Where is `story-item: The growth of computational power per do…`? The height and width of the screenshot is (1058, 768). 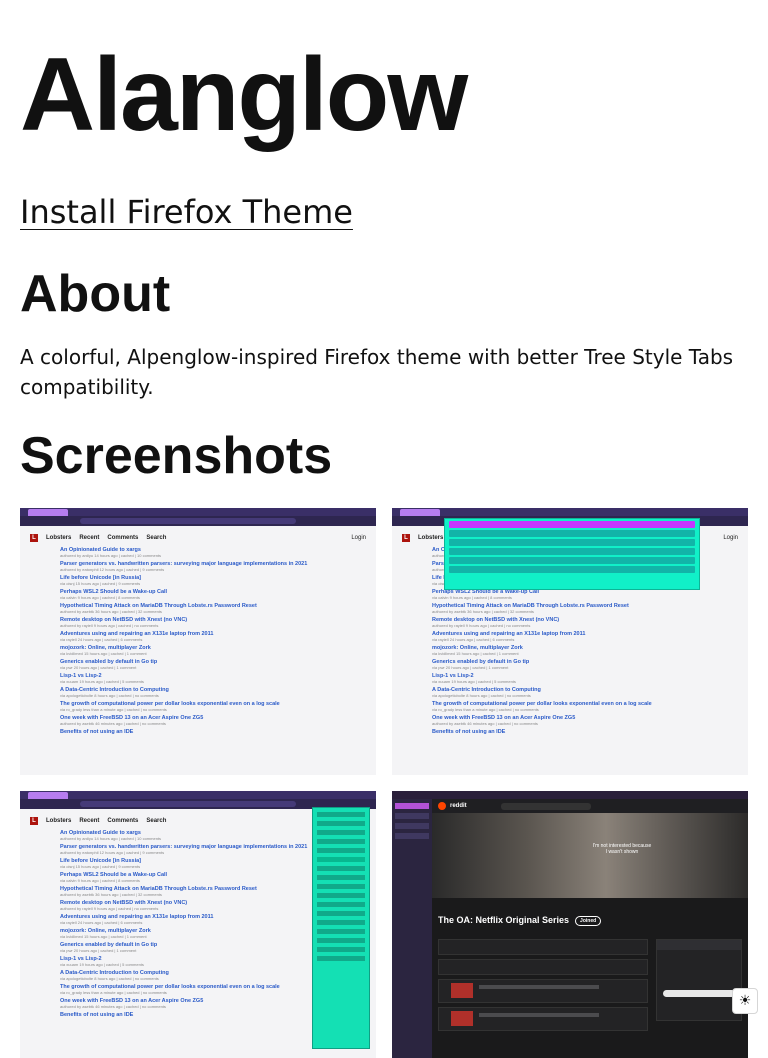 story-item: The growth of computational power per do… is located at coordinates (213, 706).